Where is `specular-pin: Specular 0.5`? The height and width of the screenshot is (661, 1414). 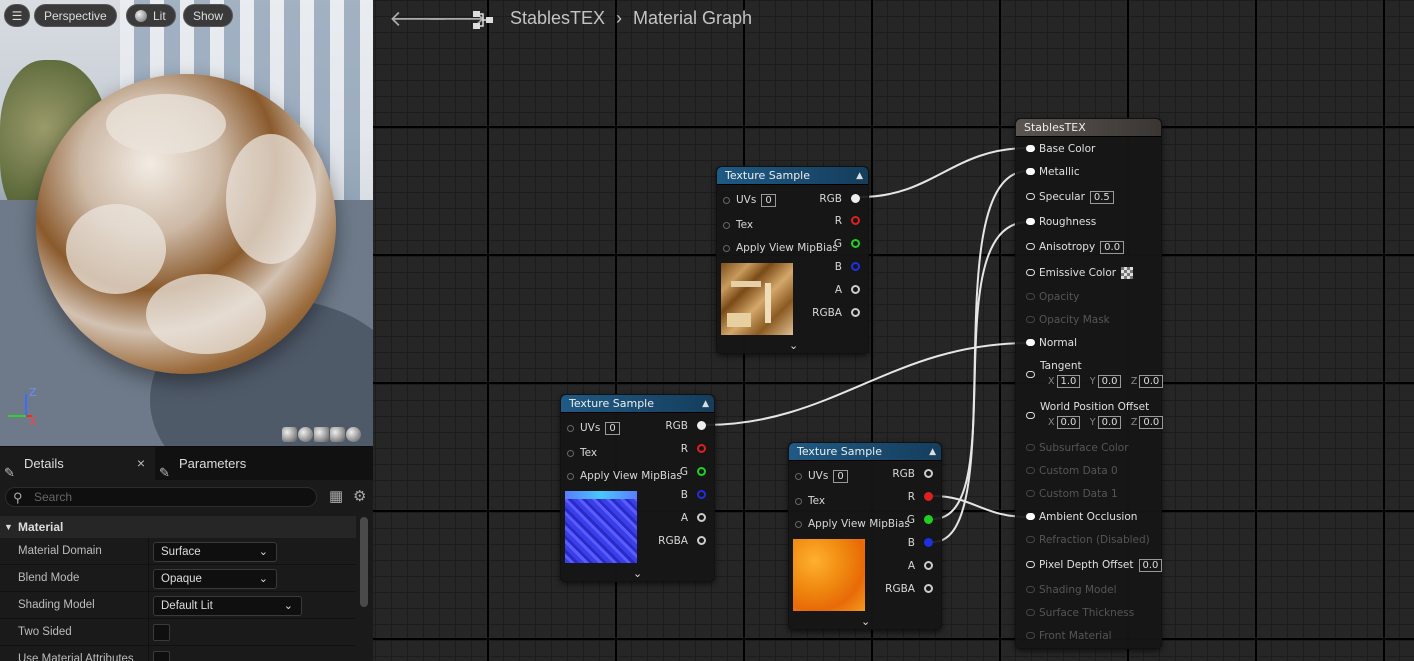
specular-pin: Specular 0.5 is located at coordinates (1070, 197).